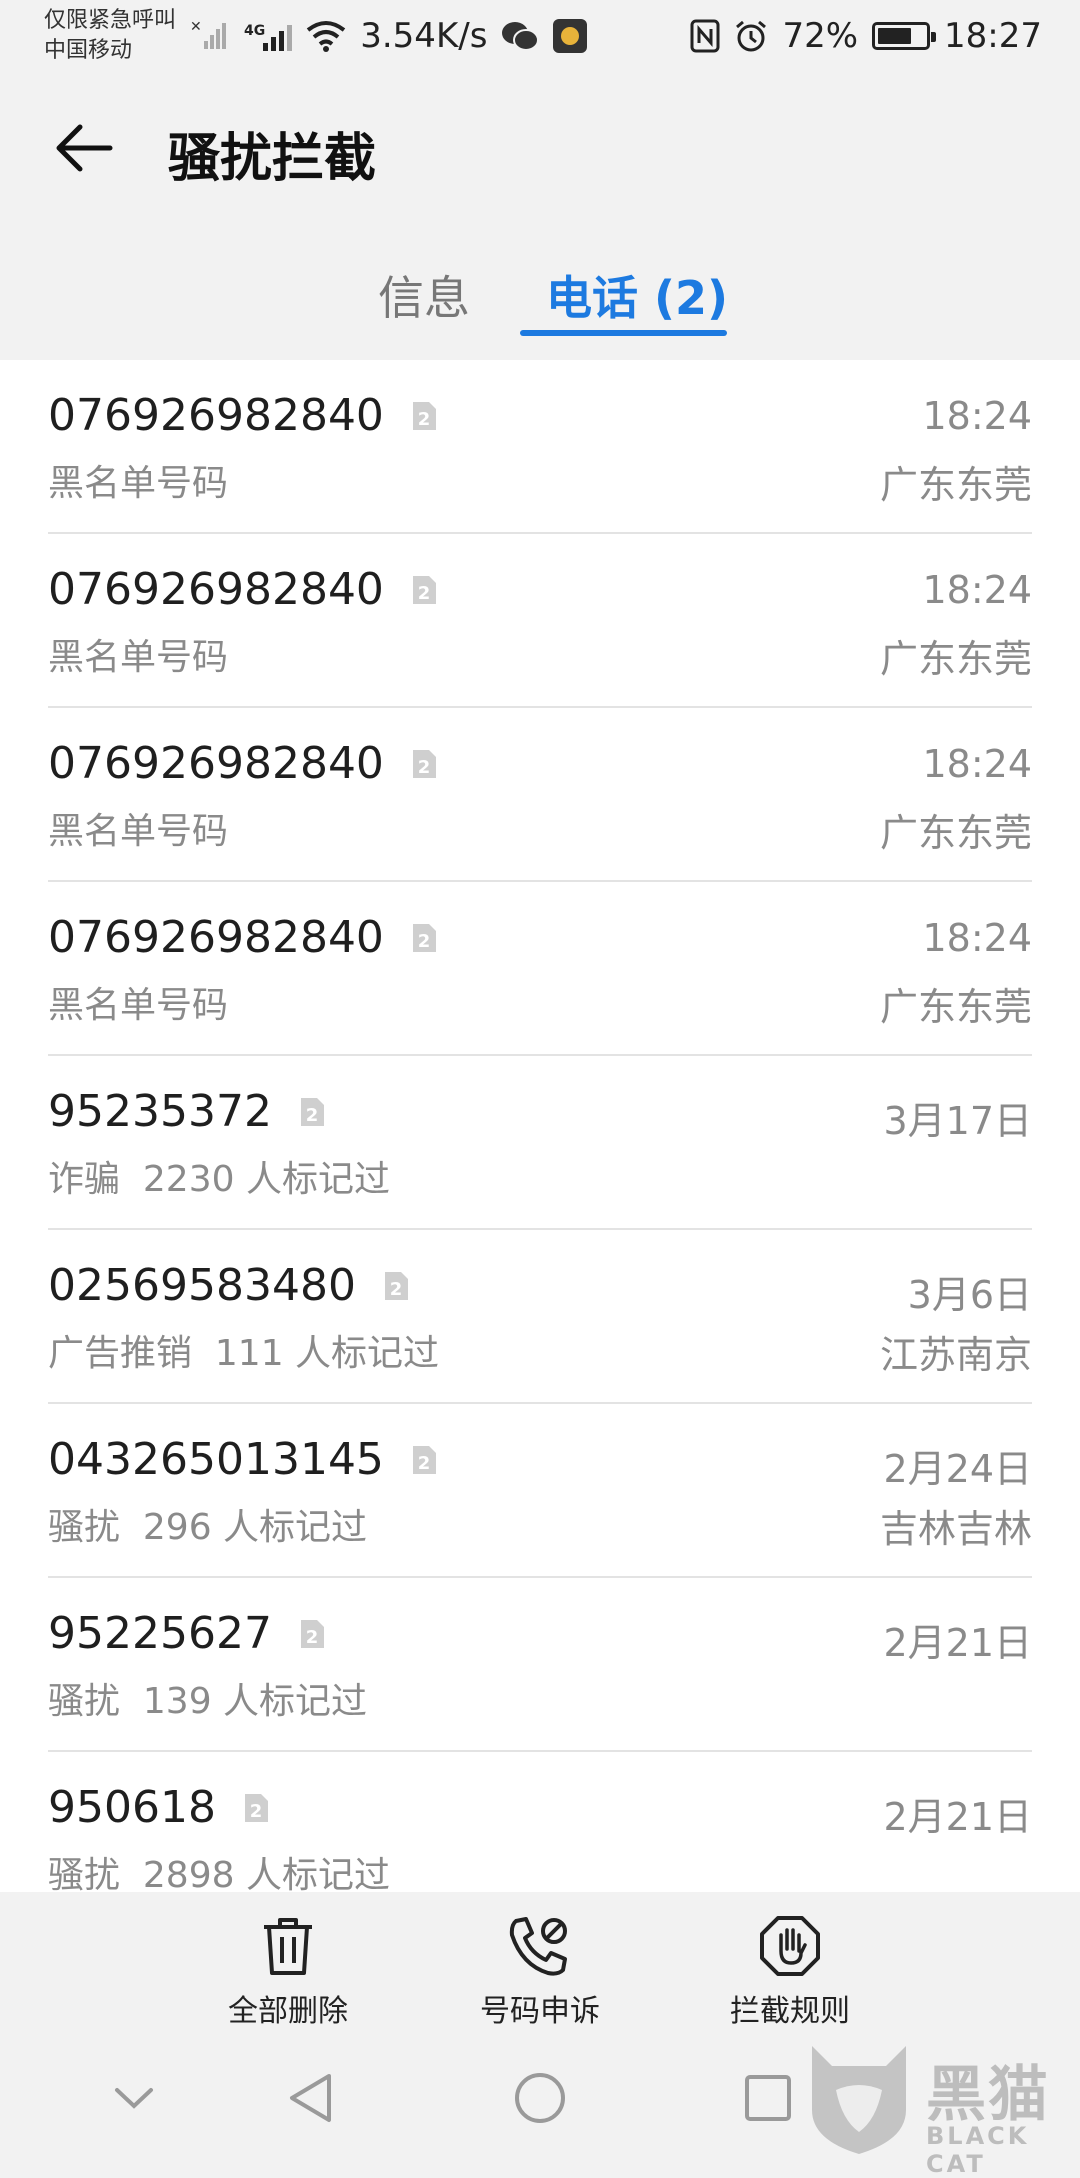 The image size is (1080, 2178). What do you see at coordinates (288, 1946) in the screenshot?
I see `trash-icon` at bounding box center [288, 1946].